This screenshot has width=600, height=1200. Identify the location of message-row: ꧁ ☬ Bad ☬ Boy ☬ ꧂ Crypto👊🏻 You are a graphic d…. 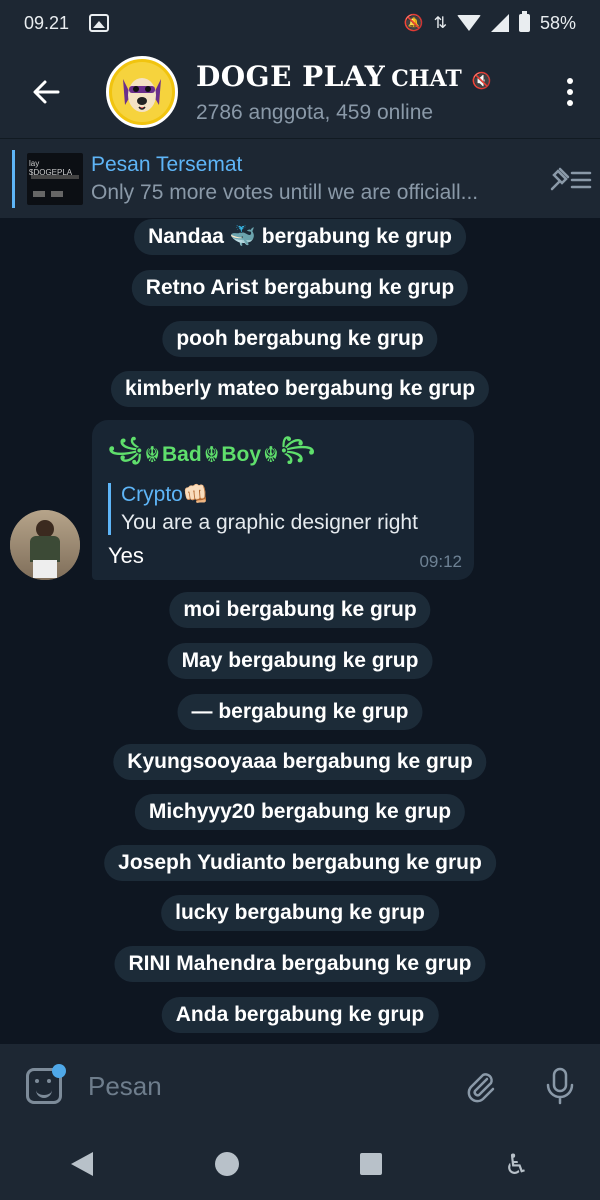
(248, 500).